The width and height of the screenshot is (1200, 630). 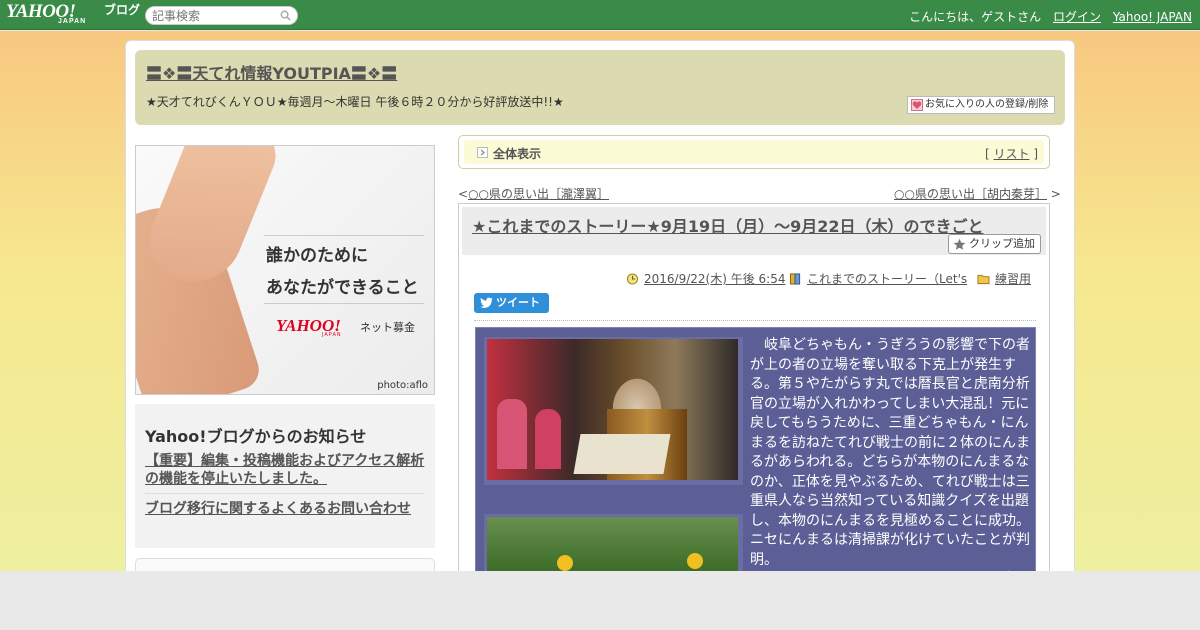 What do you see at coordinates (622, 454) in the screenshot?
I see `photo-book` at bounding box center [622, 454].